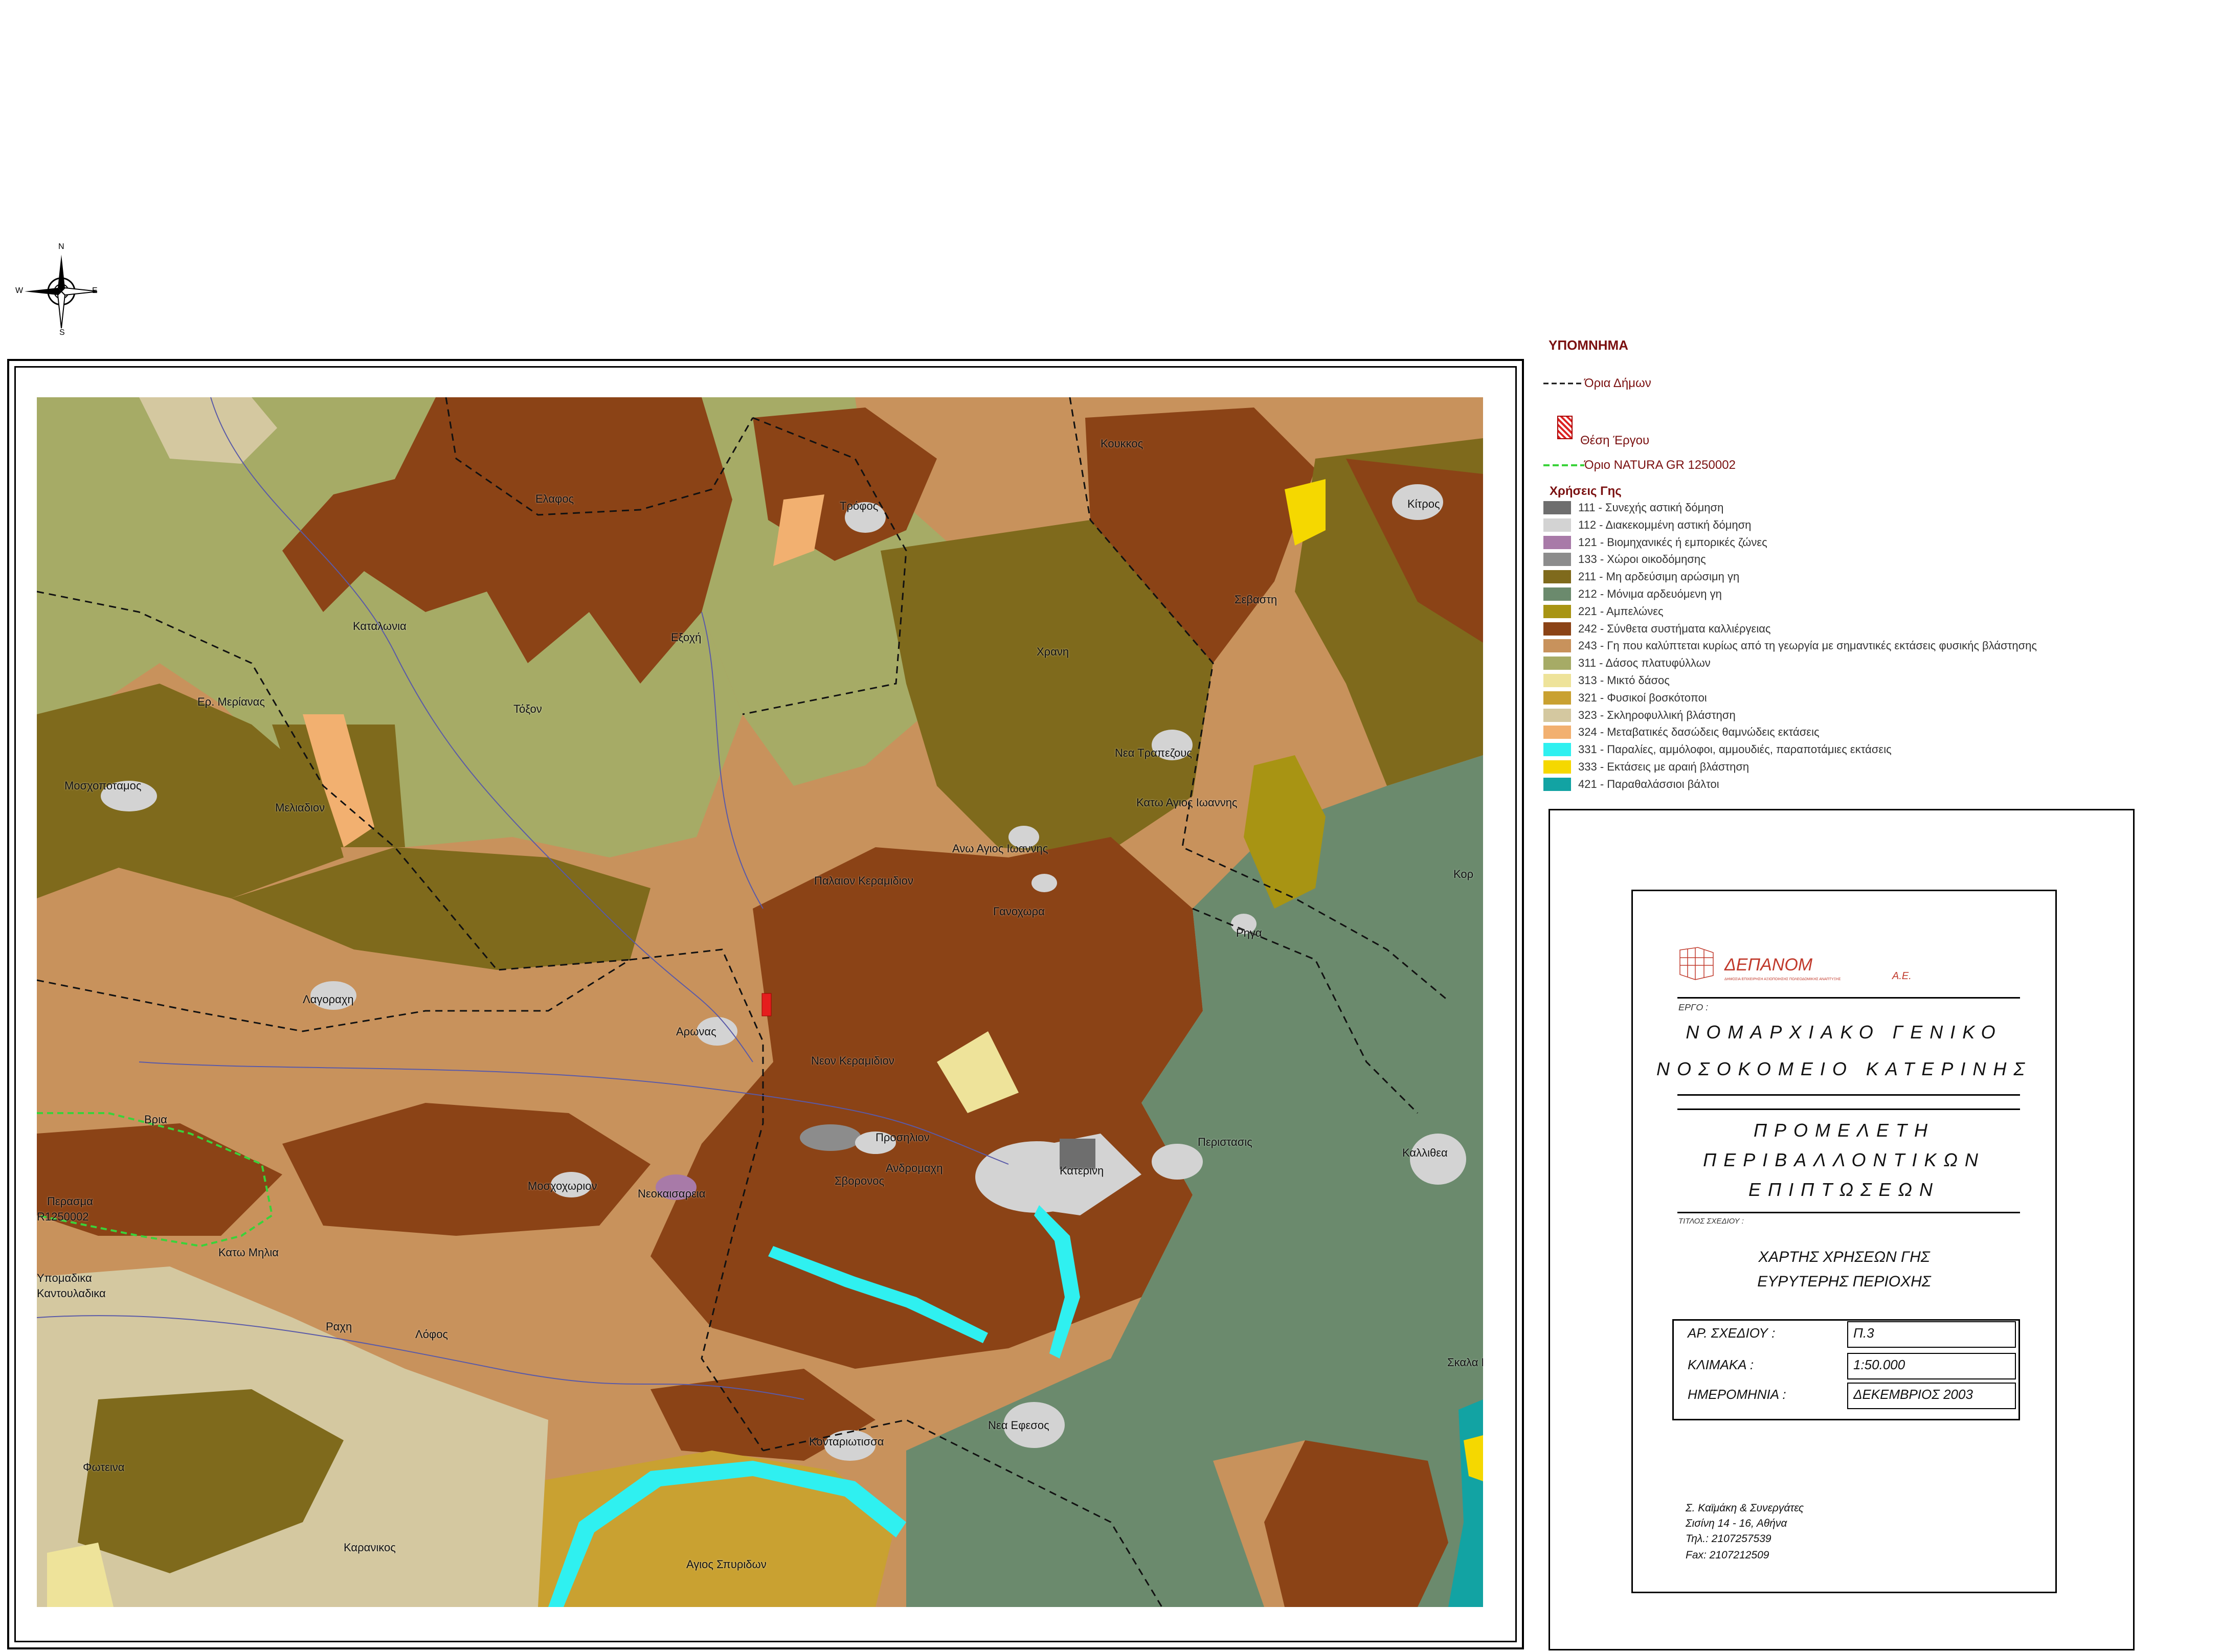 This screenshot has width=2221, height=1652. Describe the element at coordinates (1563, 383) in the screenshot. I see `dashed-line-icon` at that location.